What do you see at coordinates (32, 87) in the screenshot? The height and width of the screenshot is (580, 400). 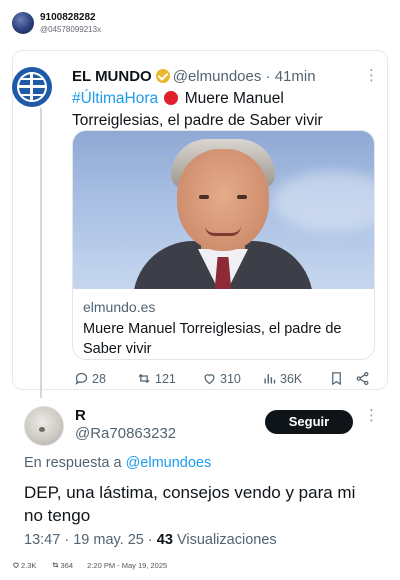 I see `el-mundo-avatar` at bounding box center [32, 87].